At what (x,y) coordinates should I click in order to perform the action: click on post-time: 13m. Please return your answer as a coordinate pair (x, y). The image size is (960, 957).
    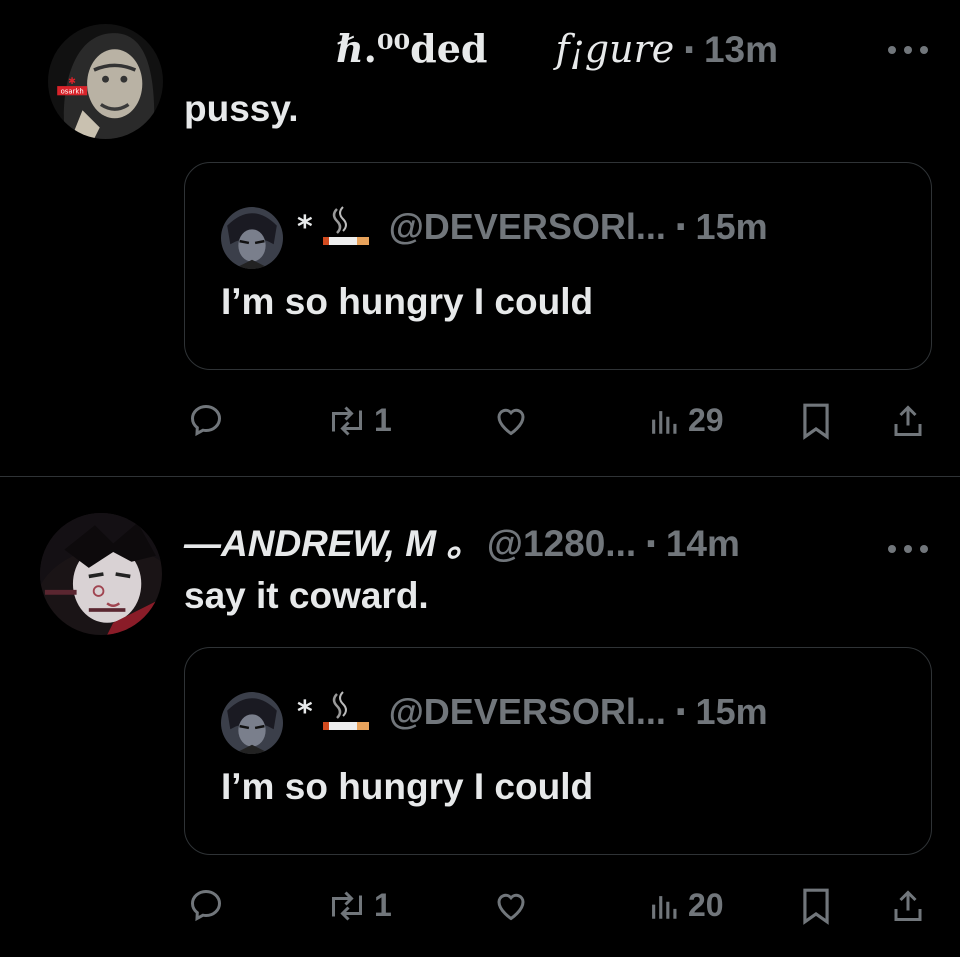
    Looking at the image, I should click on (741, 50).